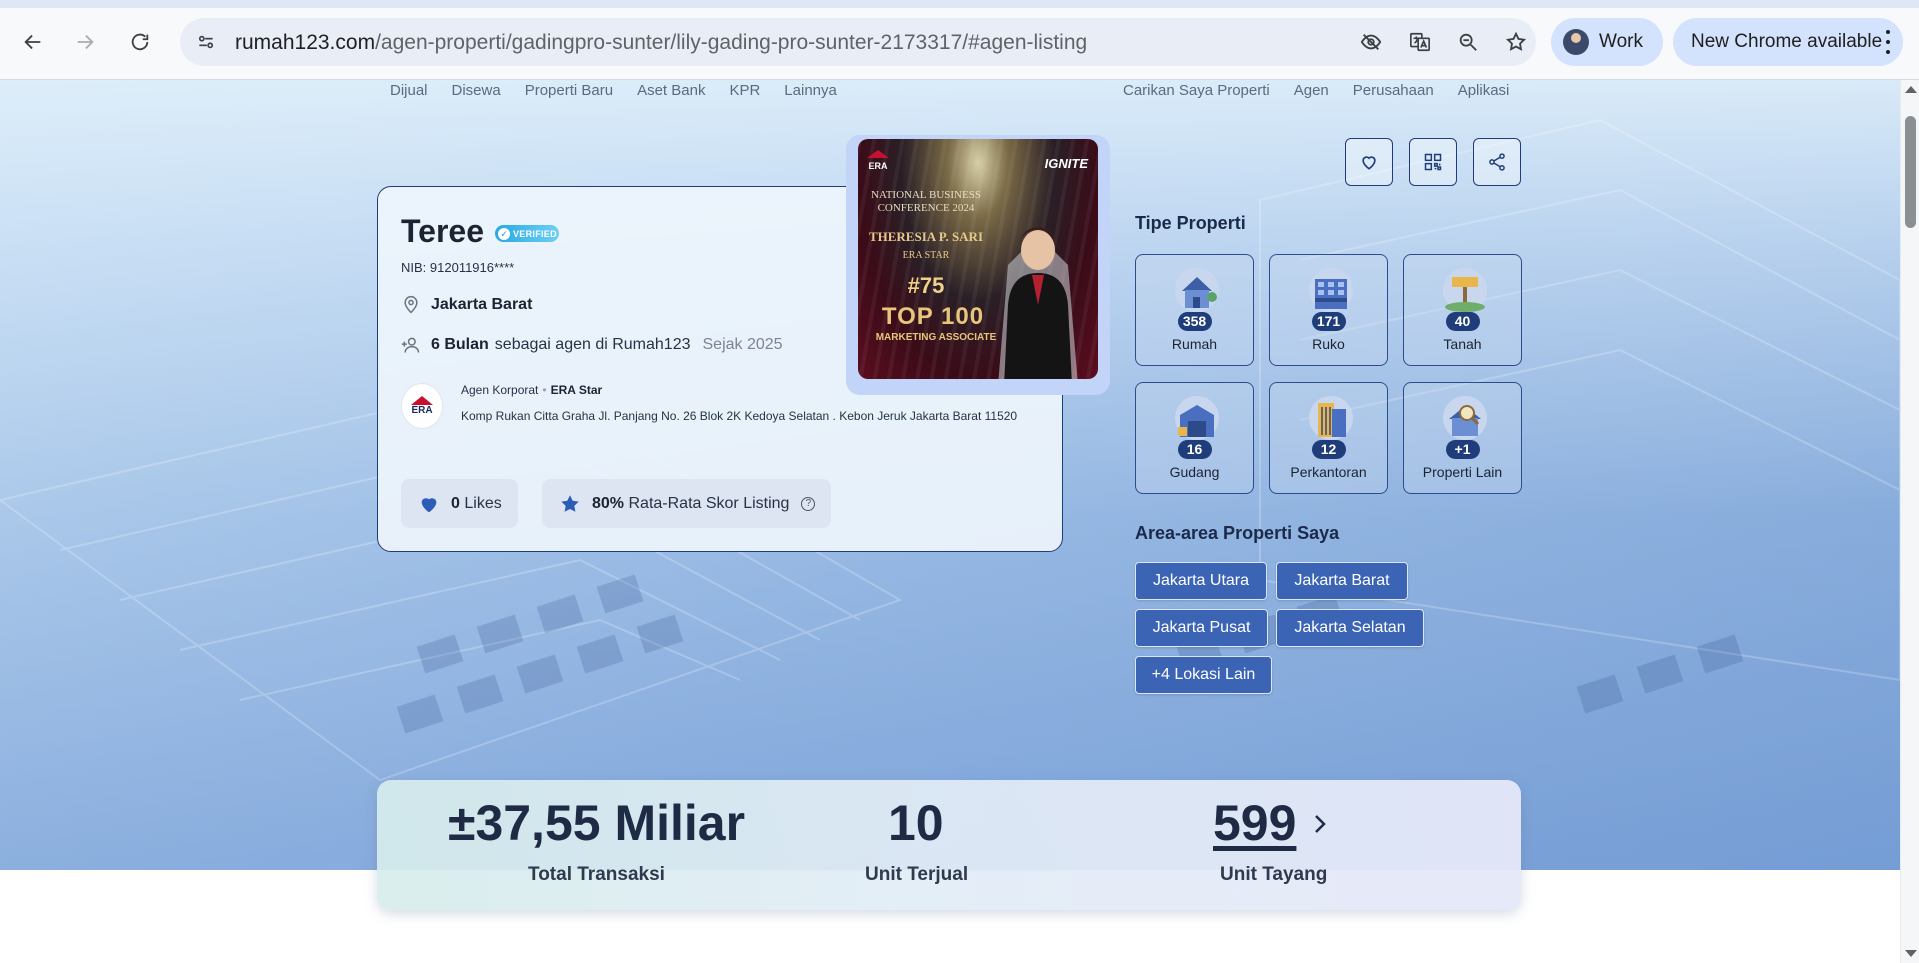 The image size is (1919, 963). What do you see at coordinates (1328, 344) in the screenshot?
I see `ptype-label: Ruko` at bounding box center [1328, 344].